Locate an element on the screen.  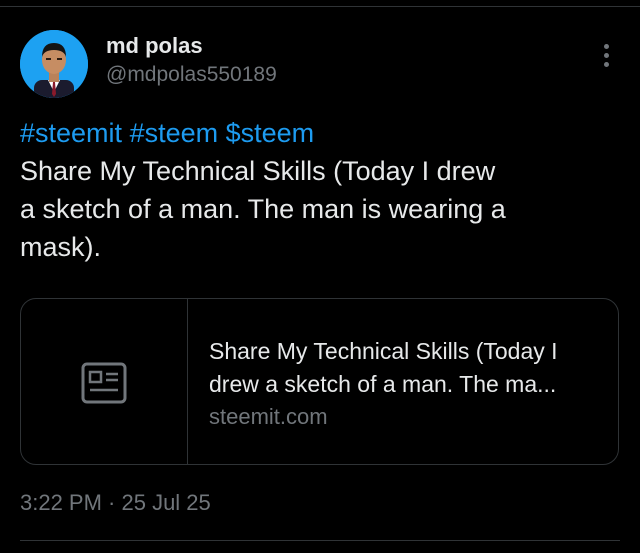
post-text-line: mask). is located at coordinates (60, 247).